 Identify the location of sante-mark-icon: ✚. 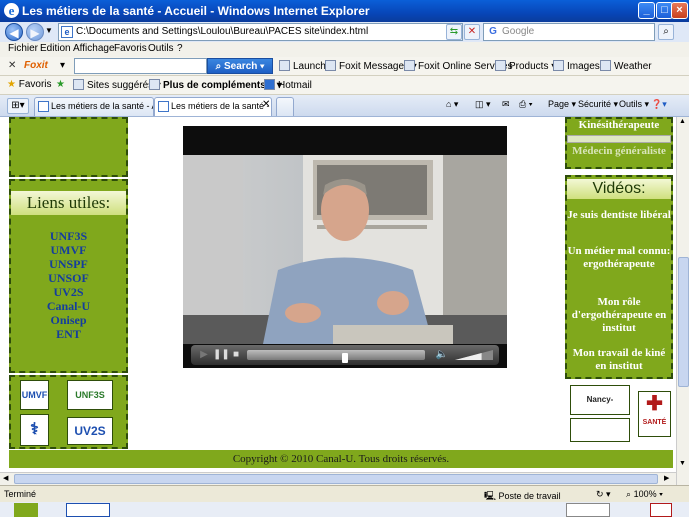
(654, 404).